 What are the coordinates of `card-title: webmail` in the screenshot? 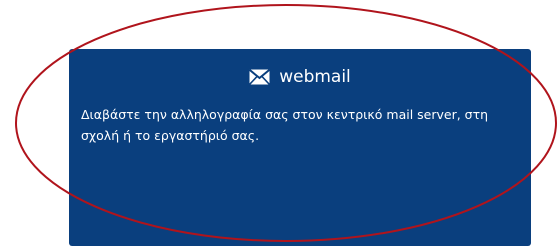 It's located at (315, 77).